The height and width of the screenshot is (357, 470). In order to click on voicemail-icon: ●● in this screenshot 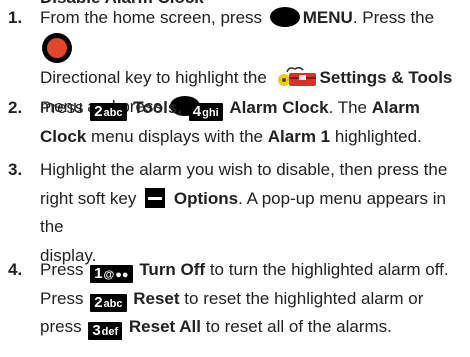, I will do `click(122, 275)`.